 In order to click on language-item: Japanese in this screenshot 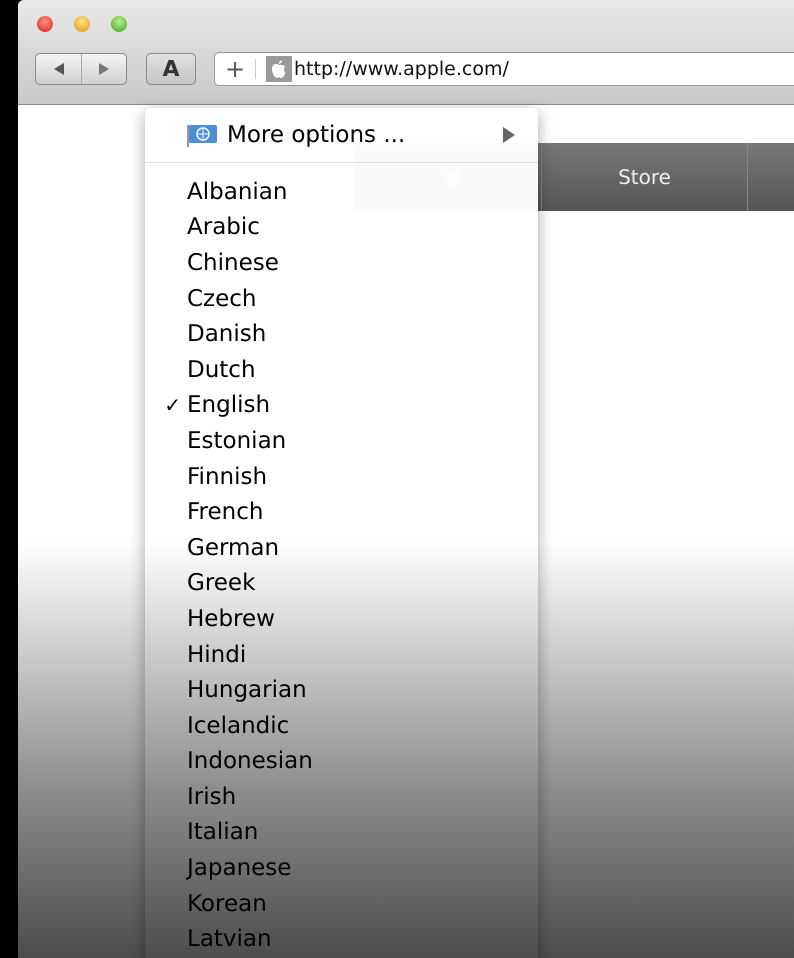, I will do `click(239, 868)`.